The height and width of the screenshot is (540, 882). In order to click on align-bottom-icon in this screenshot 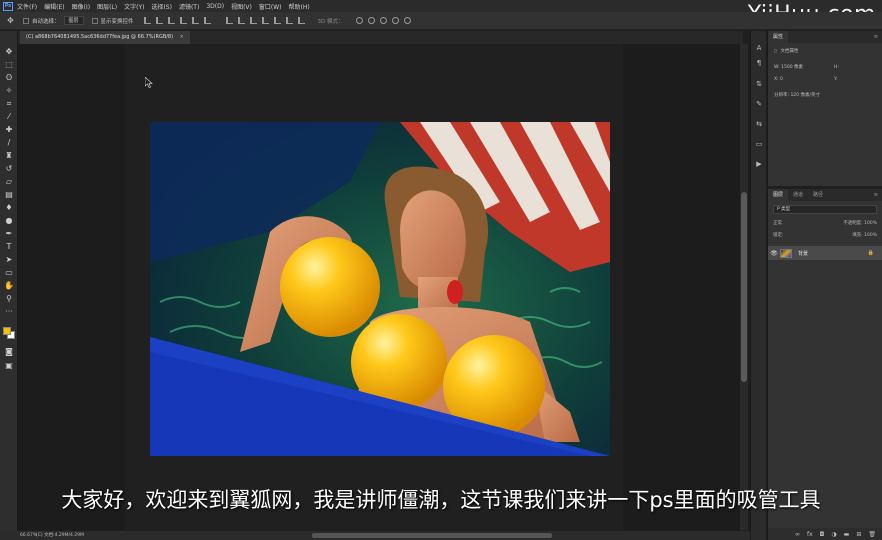, I will do `click(171, 20)`.